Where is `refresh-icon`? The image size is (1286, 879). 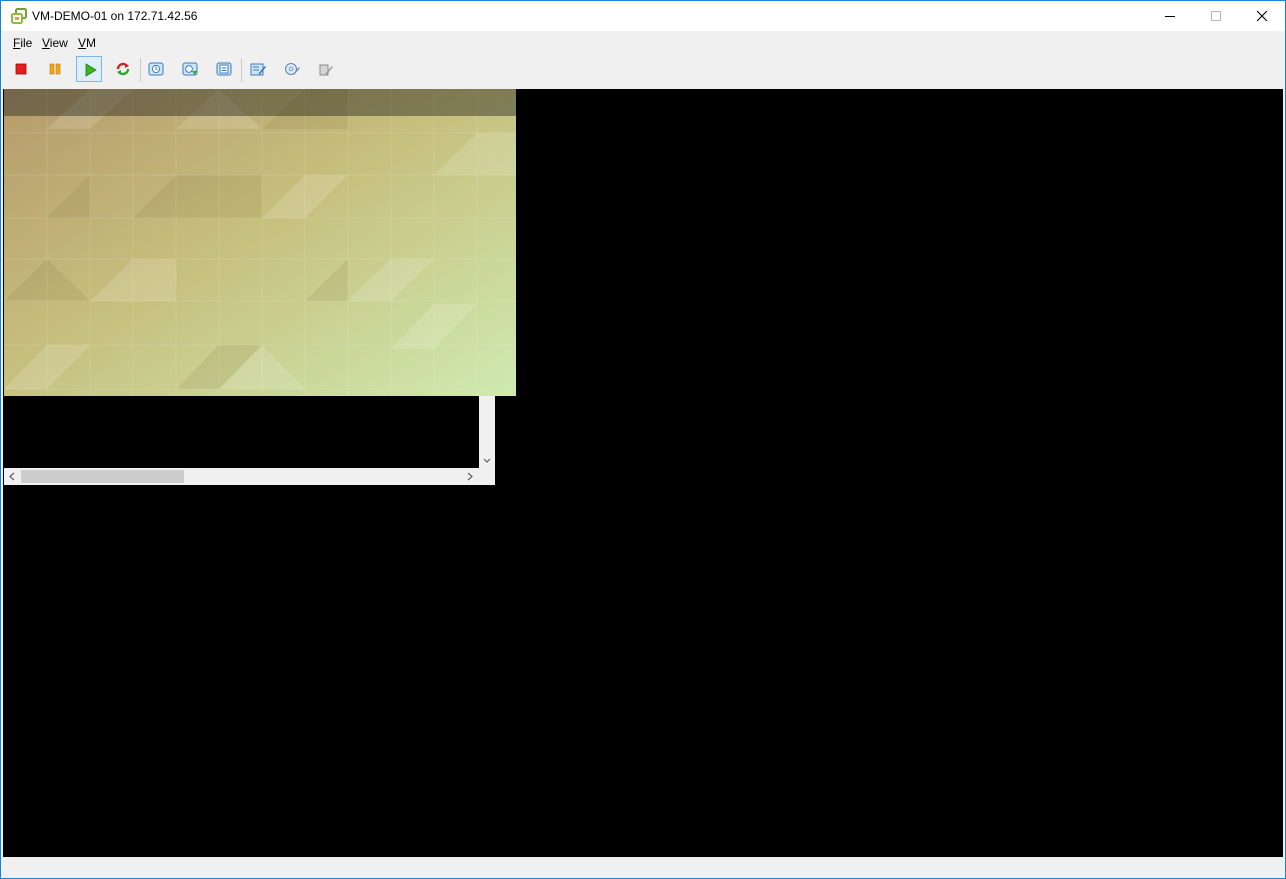
refresh-icon is located at coordinates (123, 69).